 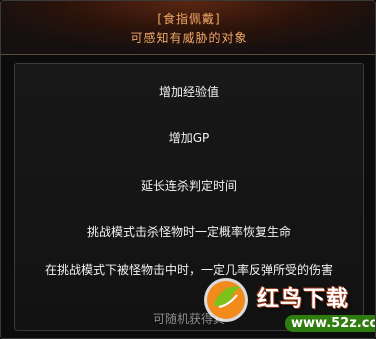 I want to click on option-challenge-heal: 挑战模式击杀怪物时一定概率恢复生命, so click(x=189, y=232).